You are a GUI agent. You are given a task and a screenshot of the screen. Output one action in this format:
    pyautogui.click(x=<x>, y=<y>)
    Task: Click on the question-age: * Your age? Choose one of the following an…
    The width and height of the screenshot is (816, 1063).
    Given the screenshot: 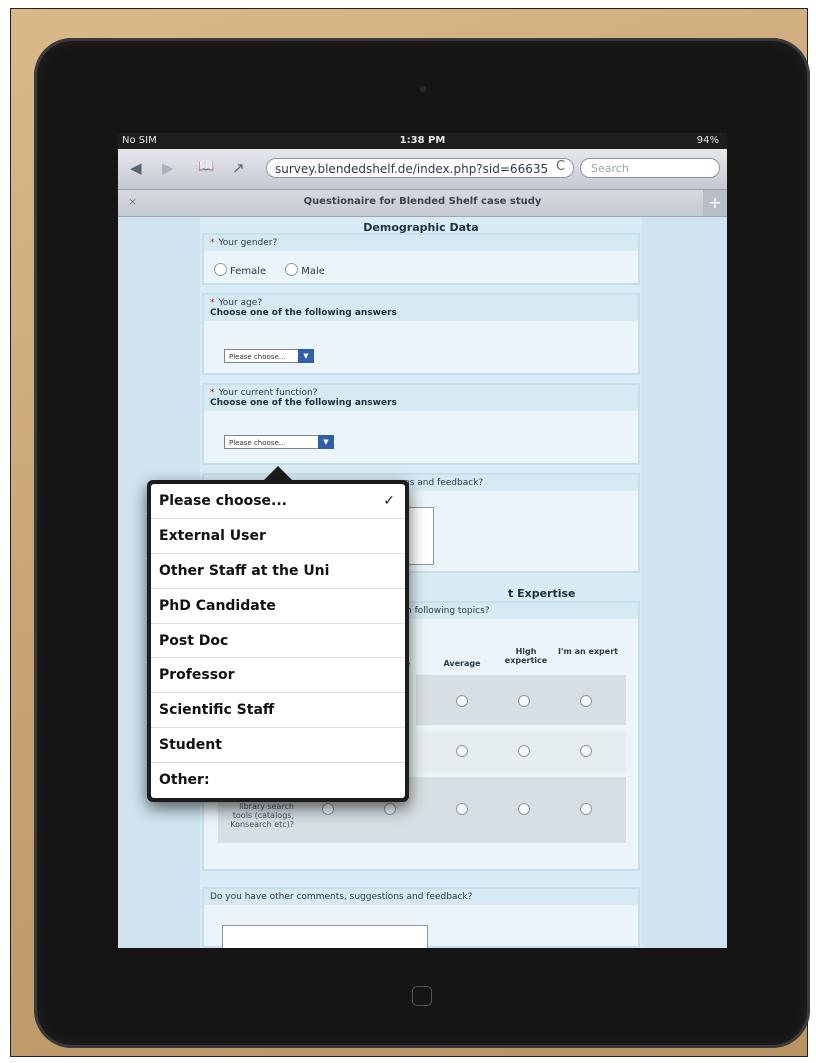 What is the action you would take?
    pyautogui.click(x=421, y=334)
    